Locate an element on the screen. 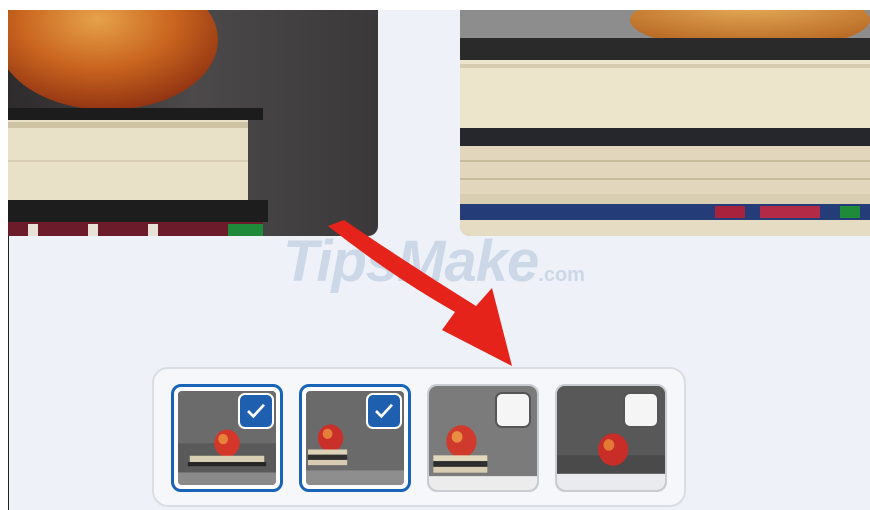  annotation-arrow-icon is located at coordinates (425, 300).